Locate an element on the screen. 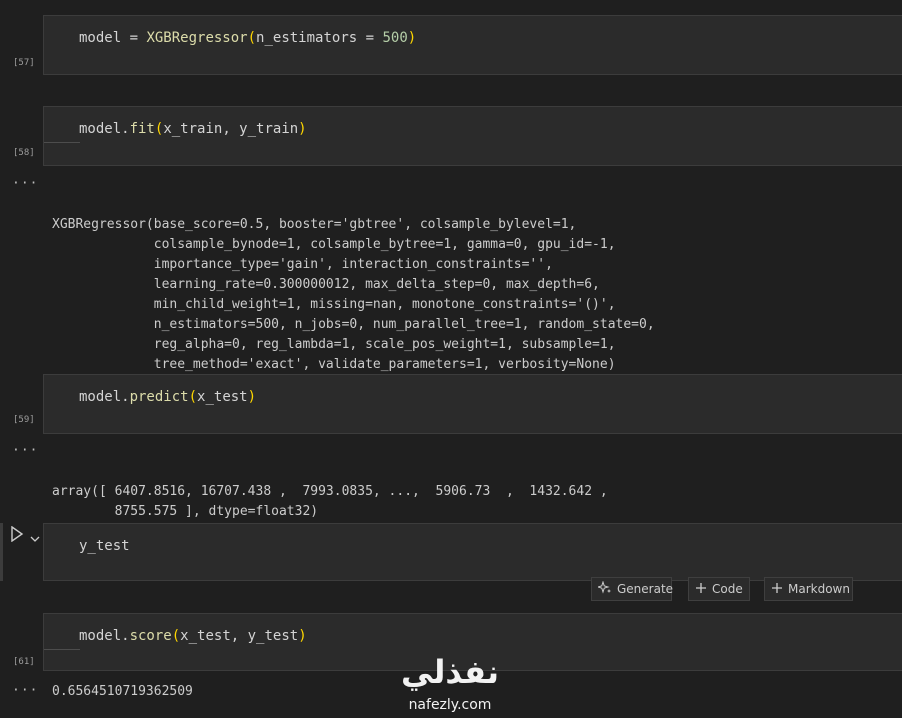 The width and height of the screenshot is (902, 718). add-code-button: Code is located at coordinates (719, 589).